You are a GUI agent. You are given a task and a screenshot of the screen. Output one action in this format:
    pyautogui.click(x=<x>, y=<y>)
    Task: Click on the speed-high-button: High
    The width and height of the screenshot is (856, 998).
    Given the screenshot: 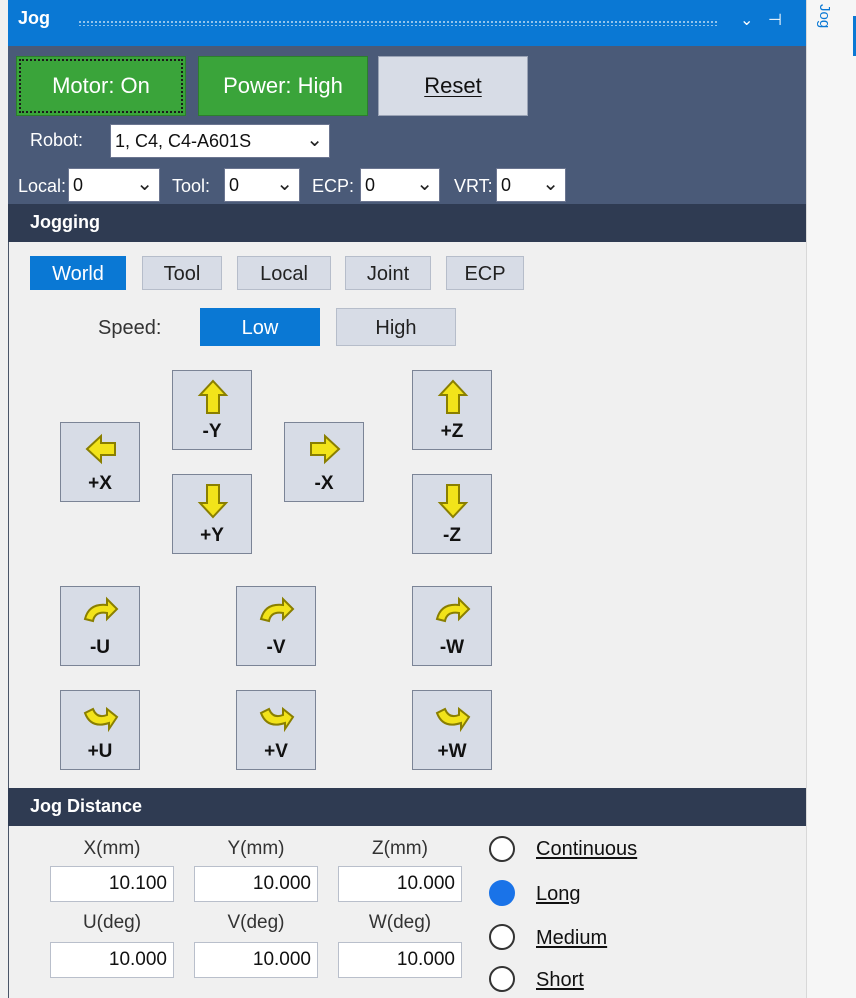 What is the action you would take?
    pyautogui.click(x=396, y=327)
    